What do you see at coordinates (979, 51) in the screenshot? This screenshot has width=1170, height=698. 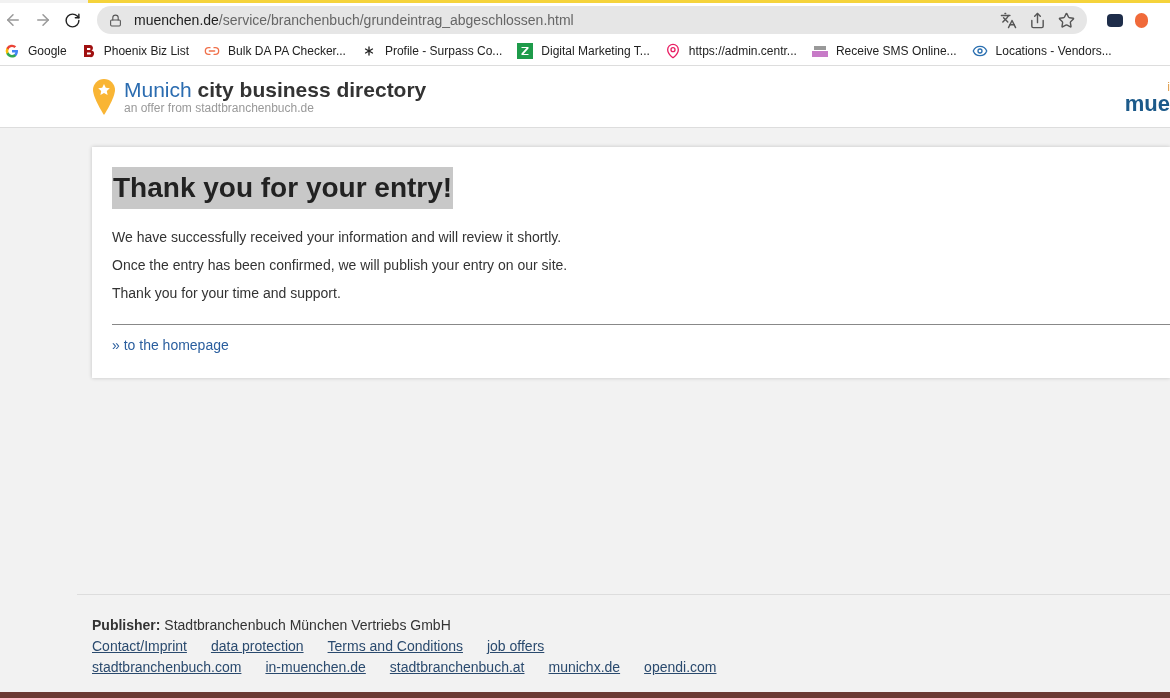 I see `eye-icon` at bounding box center [979, 51].